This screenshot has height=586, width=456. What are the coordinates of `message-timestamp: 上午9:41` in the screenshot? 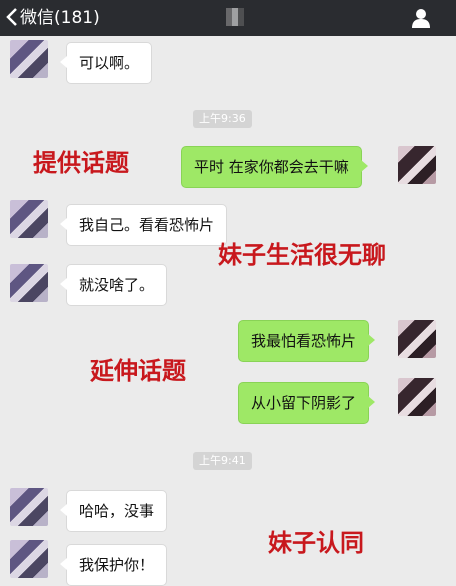 It's located at (222, 461).